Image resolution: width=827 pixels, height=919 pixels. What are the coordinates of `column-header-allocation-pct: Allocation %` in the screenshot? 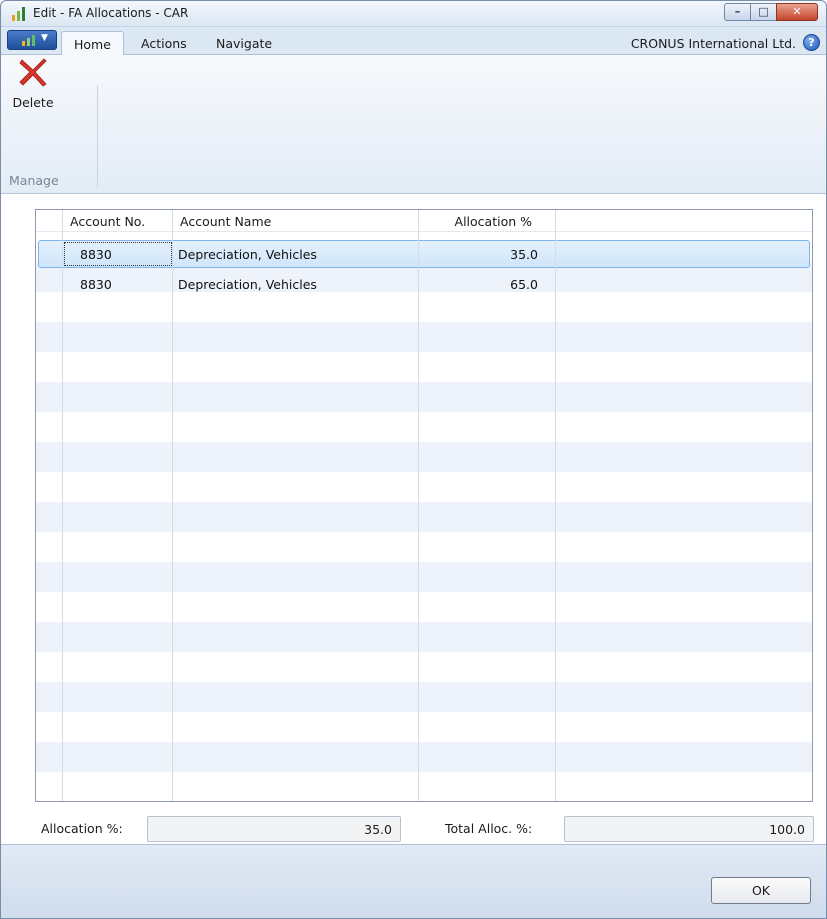 It's located at (475, 221).